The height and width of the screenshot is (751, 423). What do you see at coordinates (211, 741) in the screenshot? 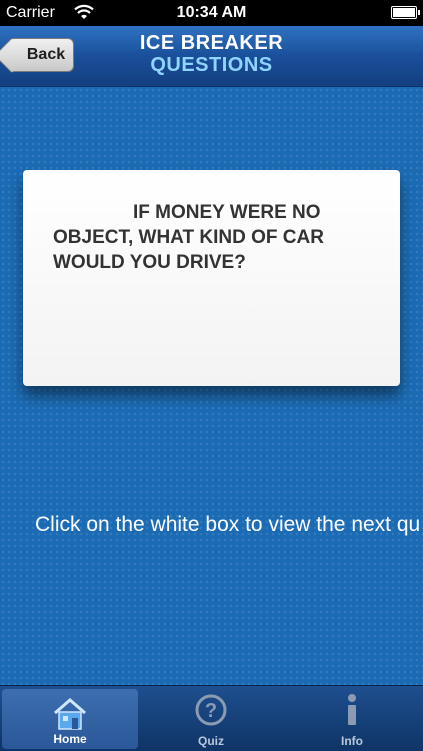
I see `tab-quiz-label: Quiz` at bounding box center [211, 741].